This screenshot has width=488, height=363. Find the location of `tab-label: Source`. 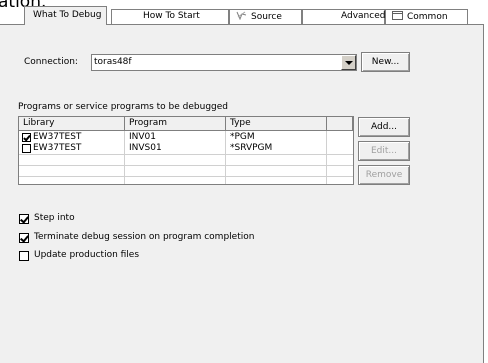

tab-label: Source is located at coordinates (266, 17).